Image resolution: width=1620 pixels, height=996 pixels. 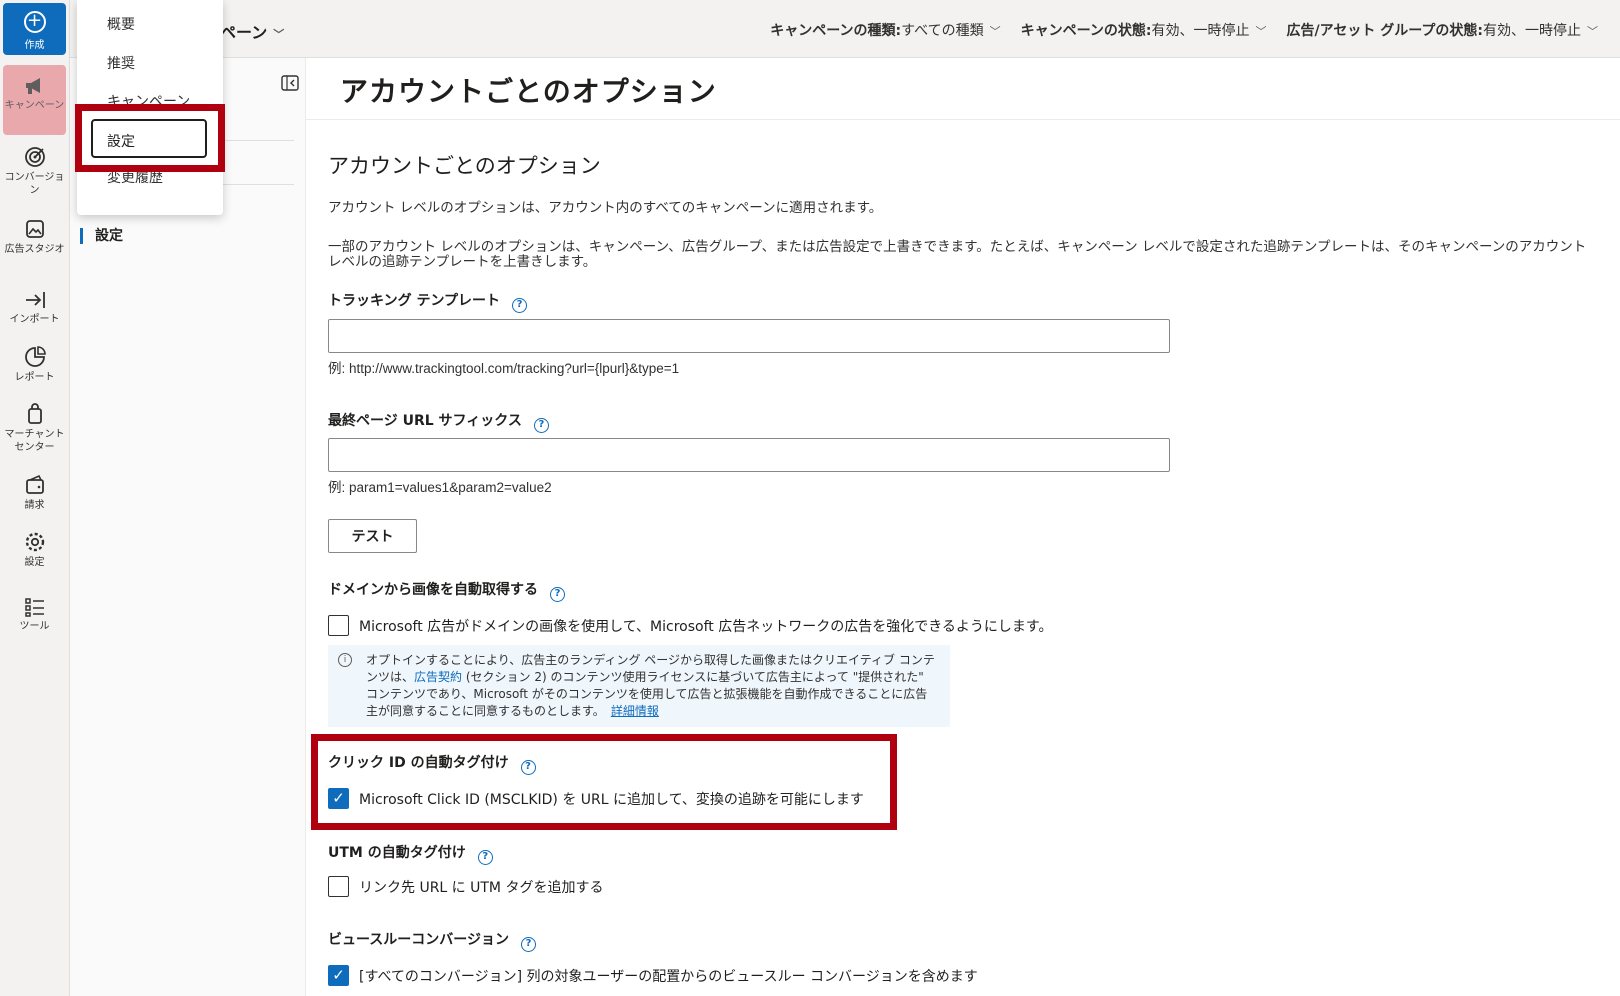 I want to click on breadcrumb: ペーン ﹀, so click(x=252, y=31).